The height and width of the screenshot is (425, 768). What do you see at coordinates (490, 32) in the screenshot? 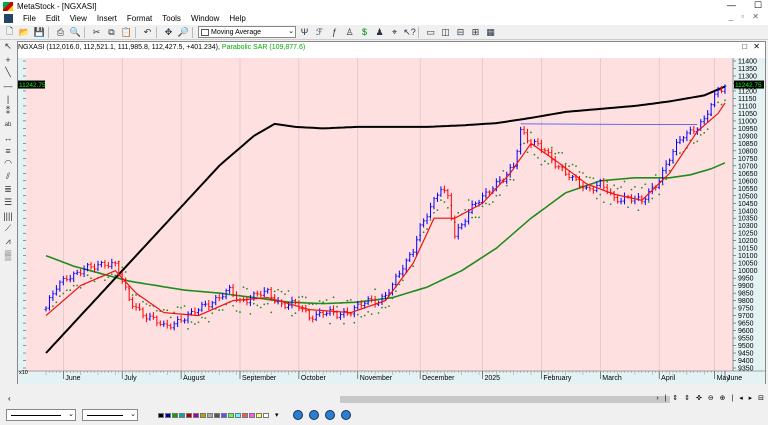
I see `table-icon: ▦` at bounding box center [490, 32].